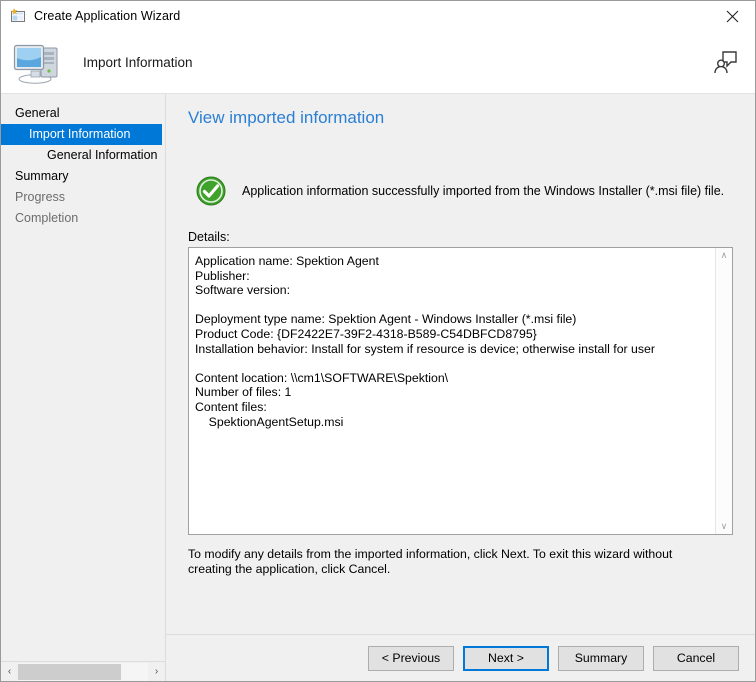 The height and width of the screenshot is (682, 756). I want to click on details-vertical-scrollbar: ∧ ∨, so click(723, 391).